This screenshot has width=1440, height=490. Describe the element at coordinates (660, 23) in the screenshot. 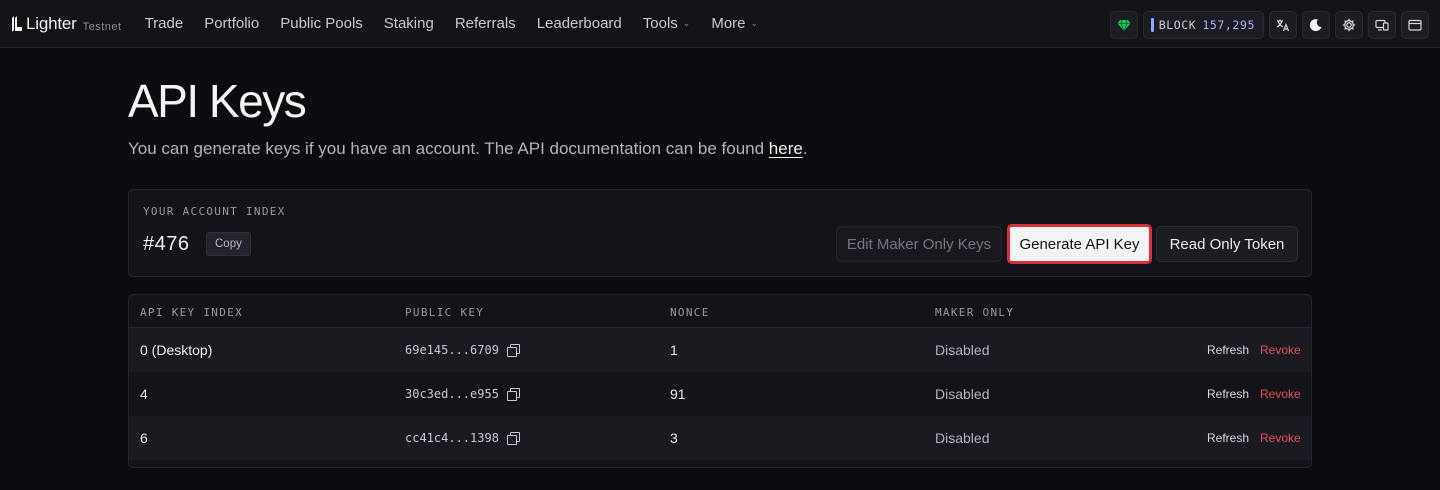

I see `nav-label: Tools` at that location.